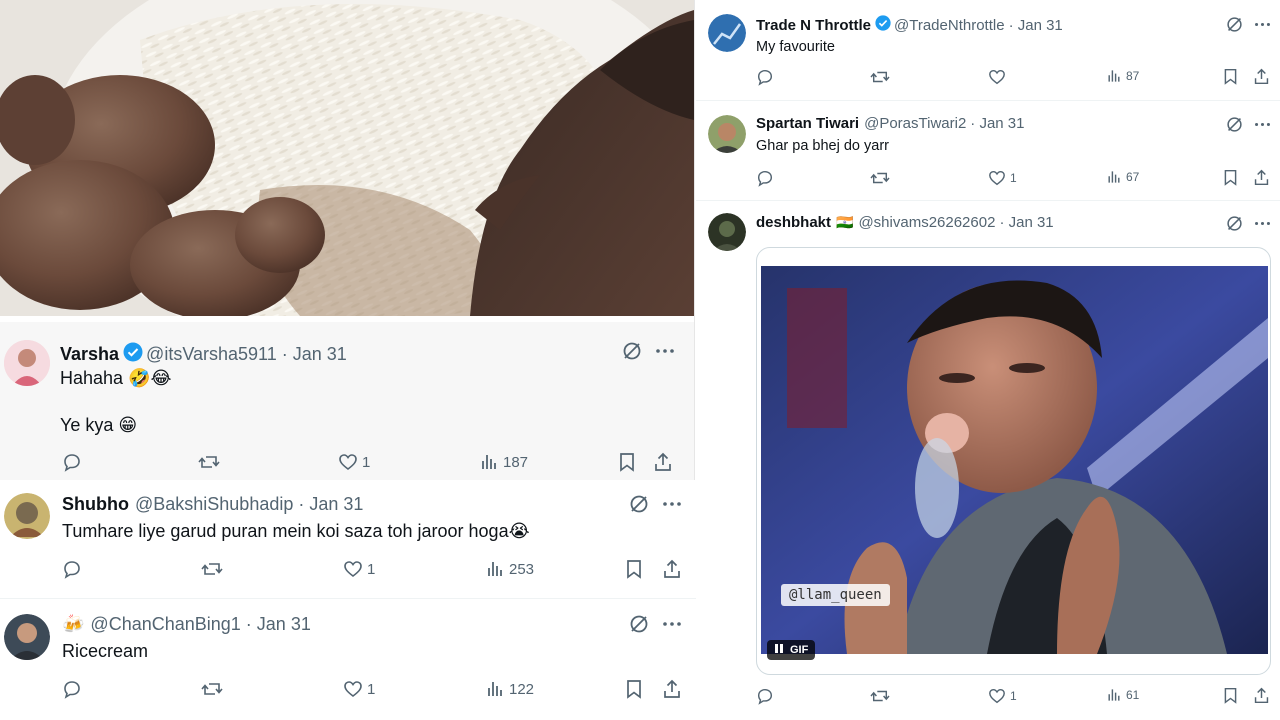 The height and width of the screenshot is (720, 1280). Describe the element at coordinates (915, 123) in the screenshot. I see `user-handle: @PorasTiwari2` at that location.